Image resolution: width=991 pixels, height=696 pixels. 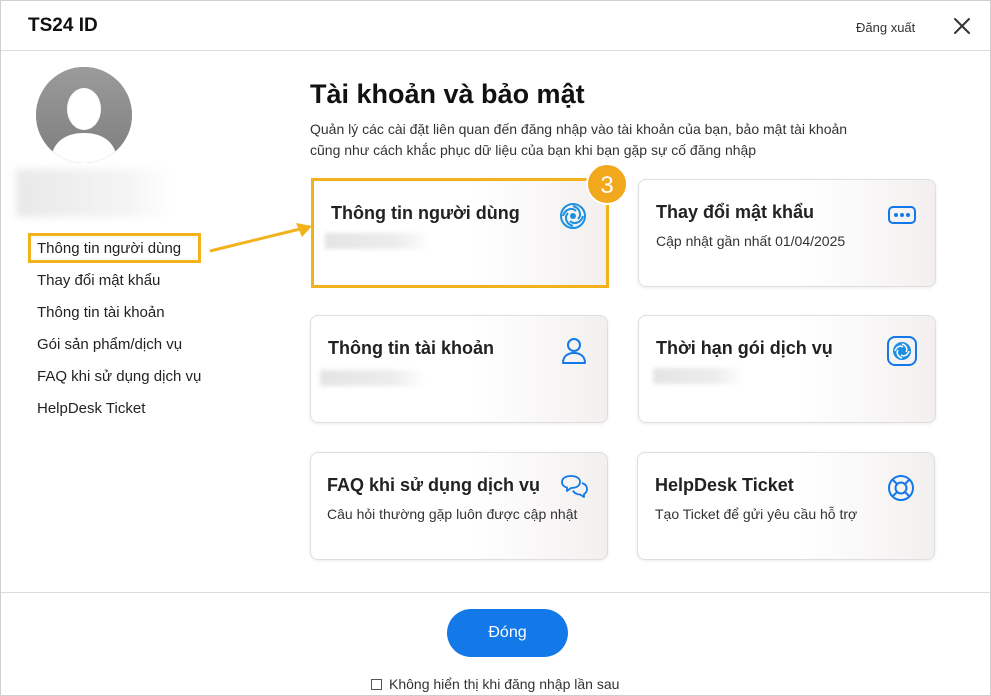 What do you see at coordinates (901, 488) in the screenshot?
I see `lifebuoy-icon` at bounding box center [901, 488].